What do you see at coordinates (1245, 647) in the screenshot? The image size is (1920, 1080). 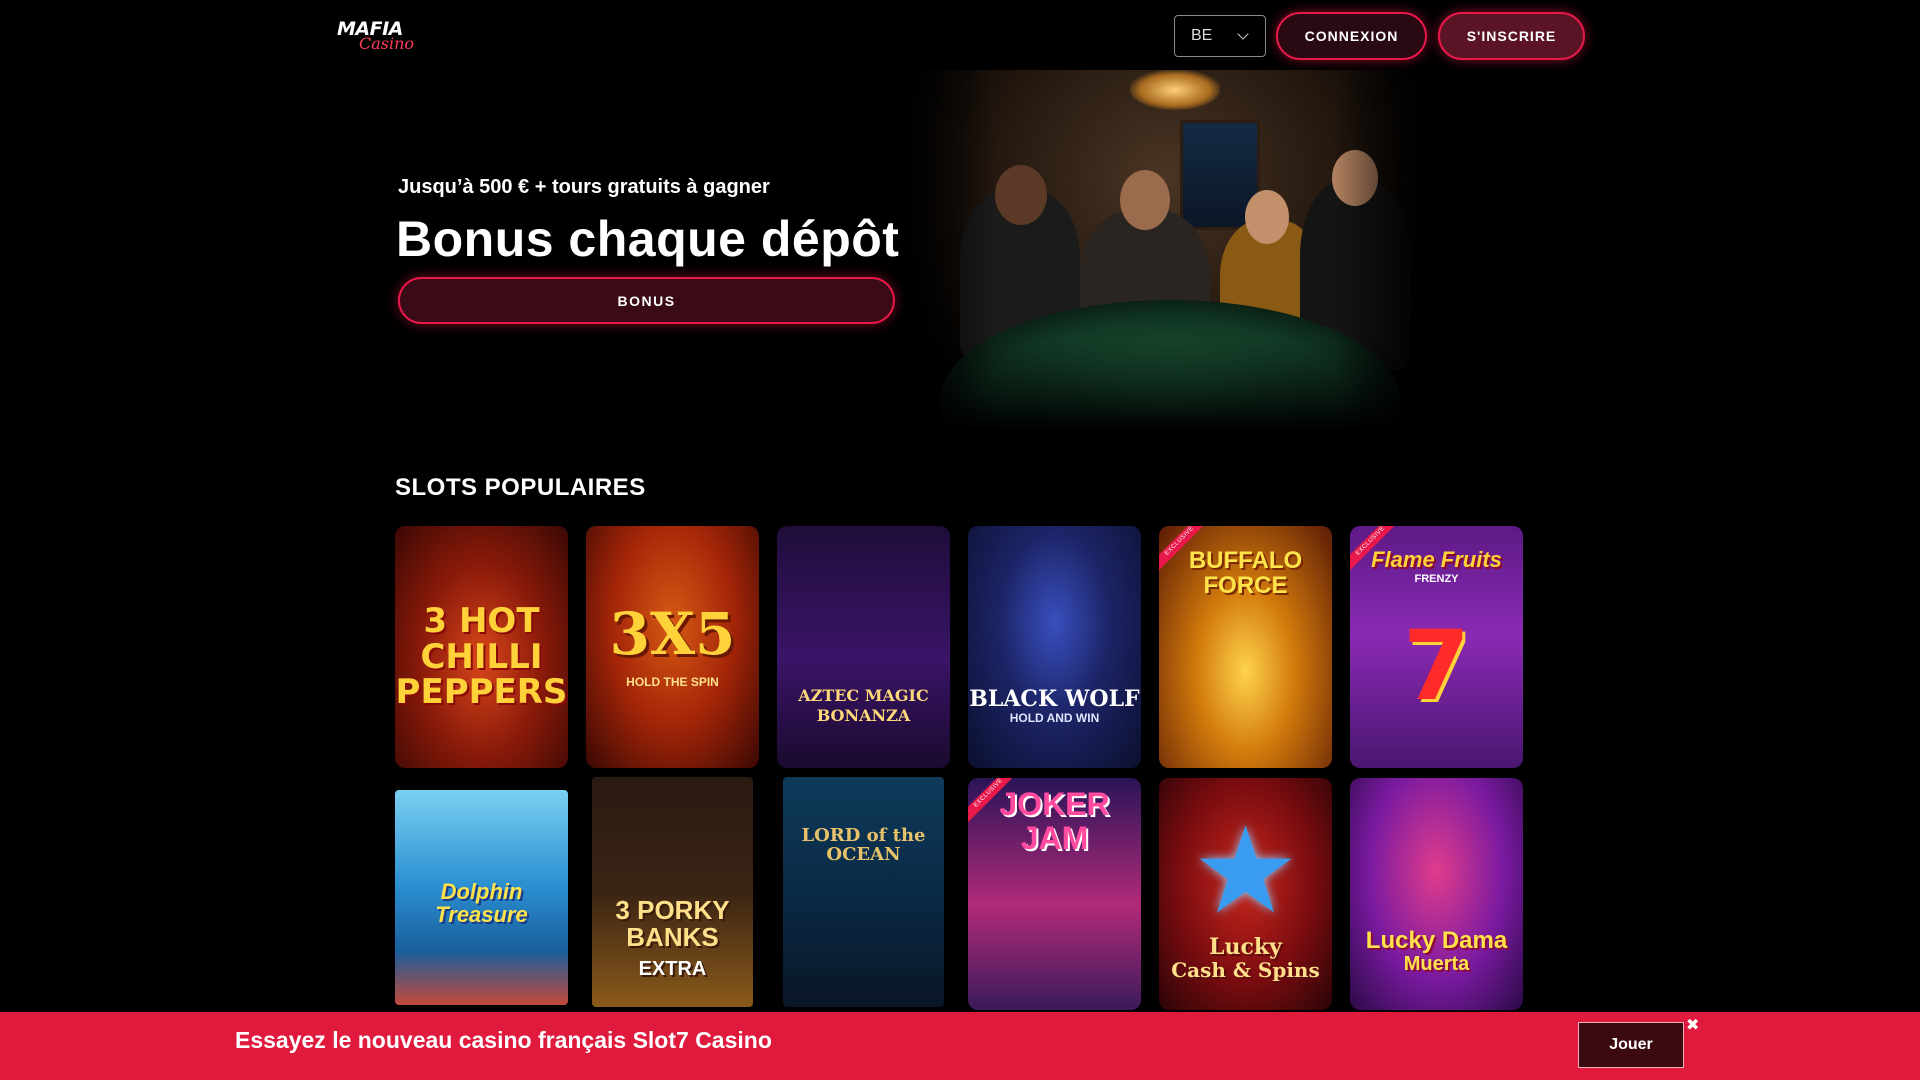 I see `game-tile: EXCLUSIVE BUFFALO FORCE` at bounding box center [1245, 647].